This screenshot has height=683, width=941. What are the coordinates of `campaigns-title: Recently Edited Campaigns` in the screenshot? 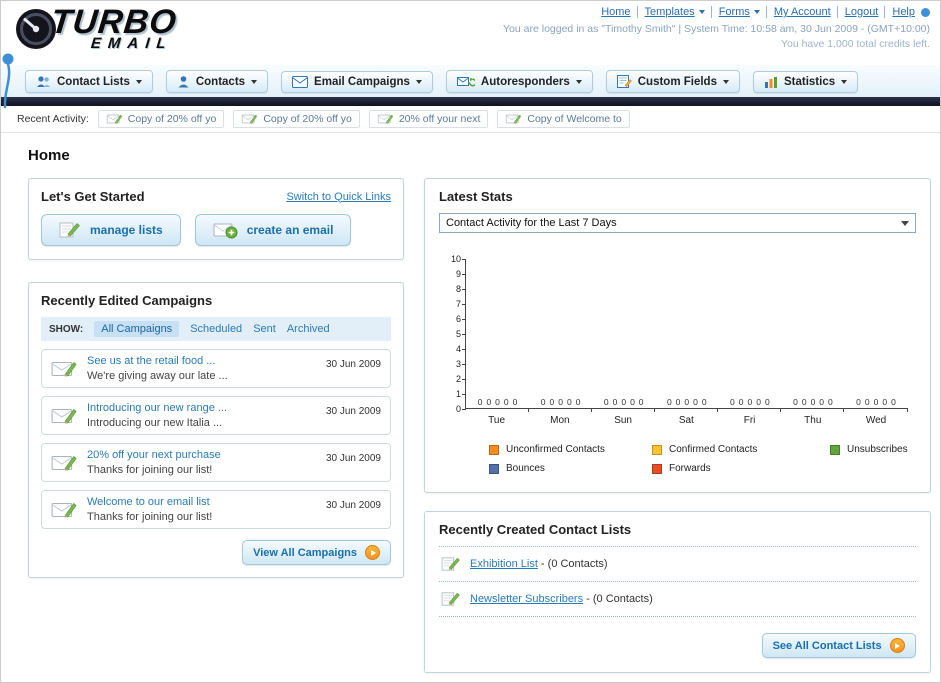 It's located at (127, 300).